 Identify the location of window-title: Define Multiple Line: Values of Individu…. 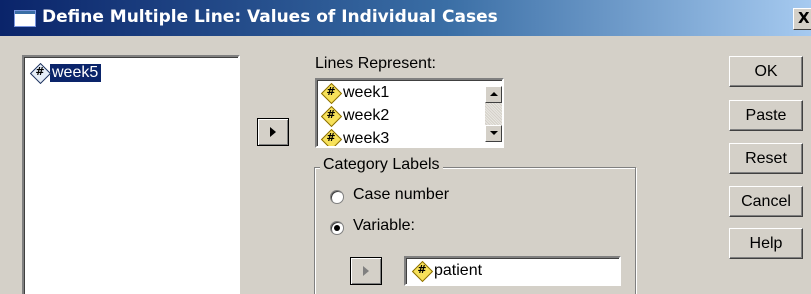
(270, 17).